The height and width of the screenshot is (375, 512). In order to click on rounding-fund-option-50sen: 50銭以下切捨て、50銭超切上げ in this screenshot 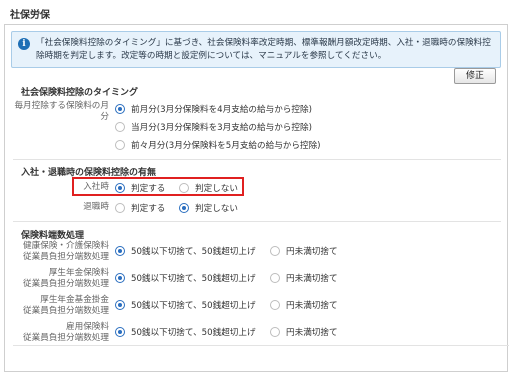, I will do `click(185, 305)`.